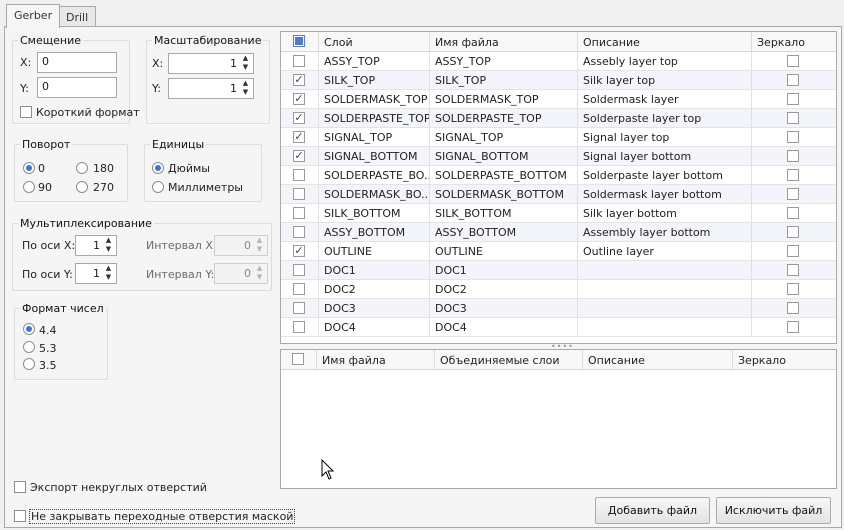 This screenshot has width=844, height=530. I want to click on cell-filename: SIGNAL_BOTTOM, so click(504, 156).